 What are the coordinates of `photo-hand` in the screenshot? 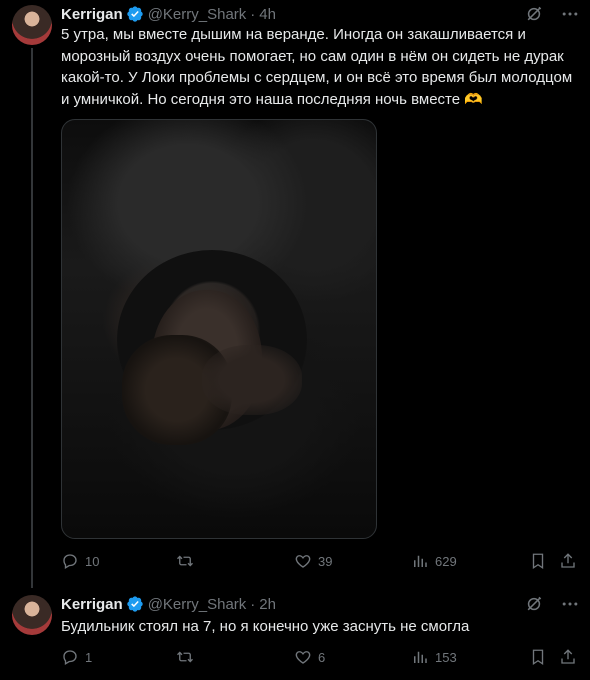 It's located at (252, 380).